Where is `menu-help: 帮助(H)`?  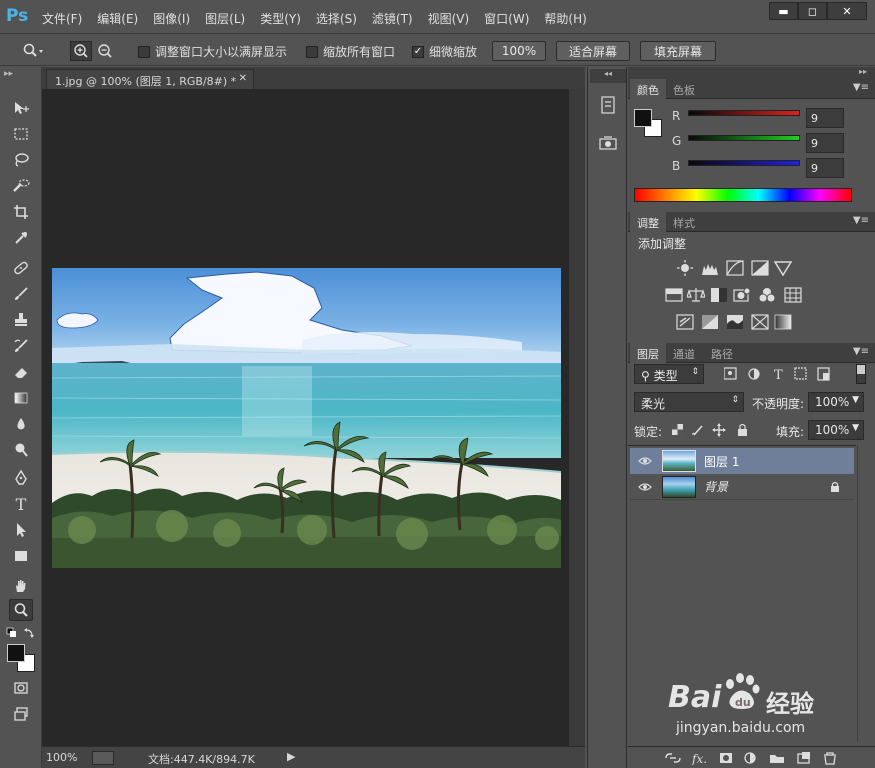 menu-help: 帮助(H) is located at coordinates (565, 18).